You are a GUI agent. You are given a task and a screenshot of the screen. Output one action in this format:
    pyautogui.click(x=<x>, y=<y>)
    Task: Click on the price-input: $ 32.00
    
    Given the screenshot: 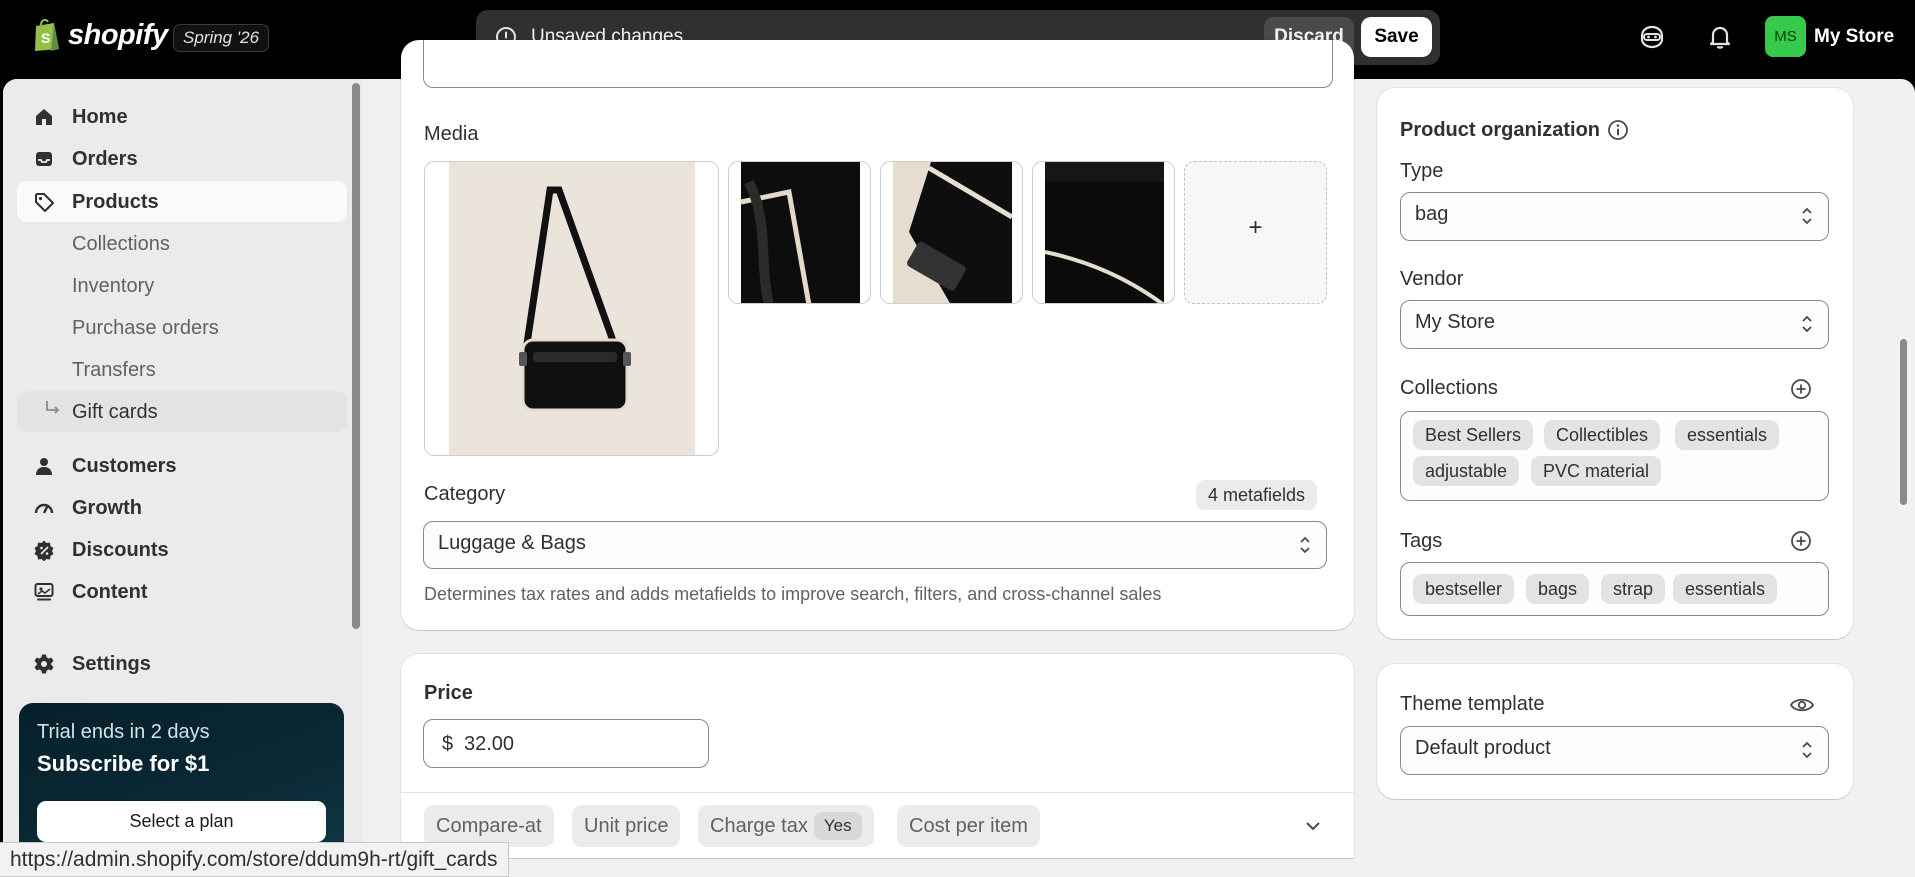 What is the action you would take?
    pyautogui.click(x=566, y=743)
    